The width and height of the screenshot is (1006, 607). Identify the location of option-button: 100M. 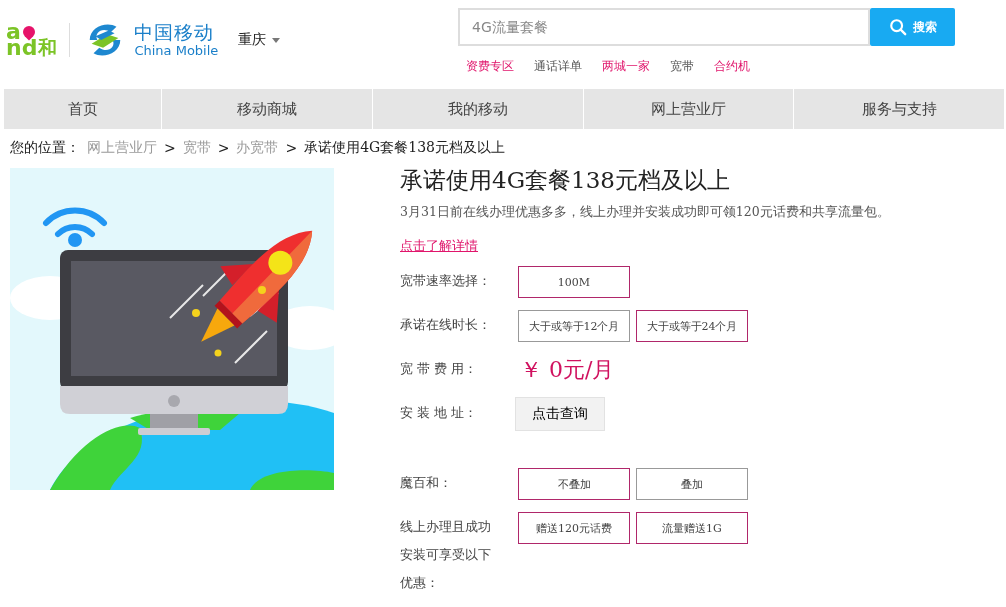
(574, 282).